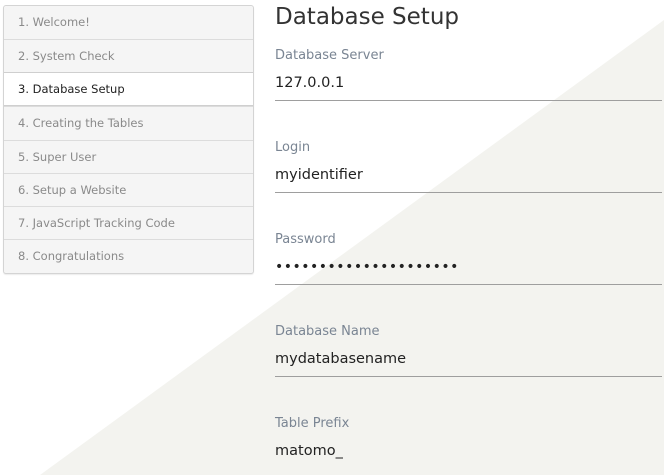 The height and width of the screenshot is (475, 664). What do you see at coordinates (327, 331) in the screenshot?
I see `database-name-label: Database Name` at bounding box center [327, 331].